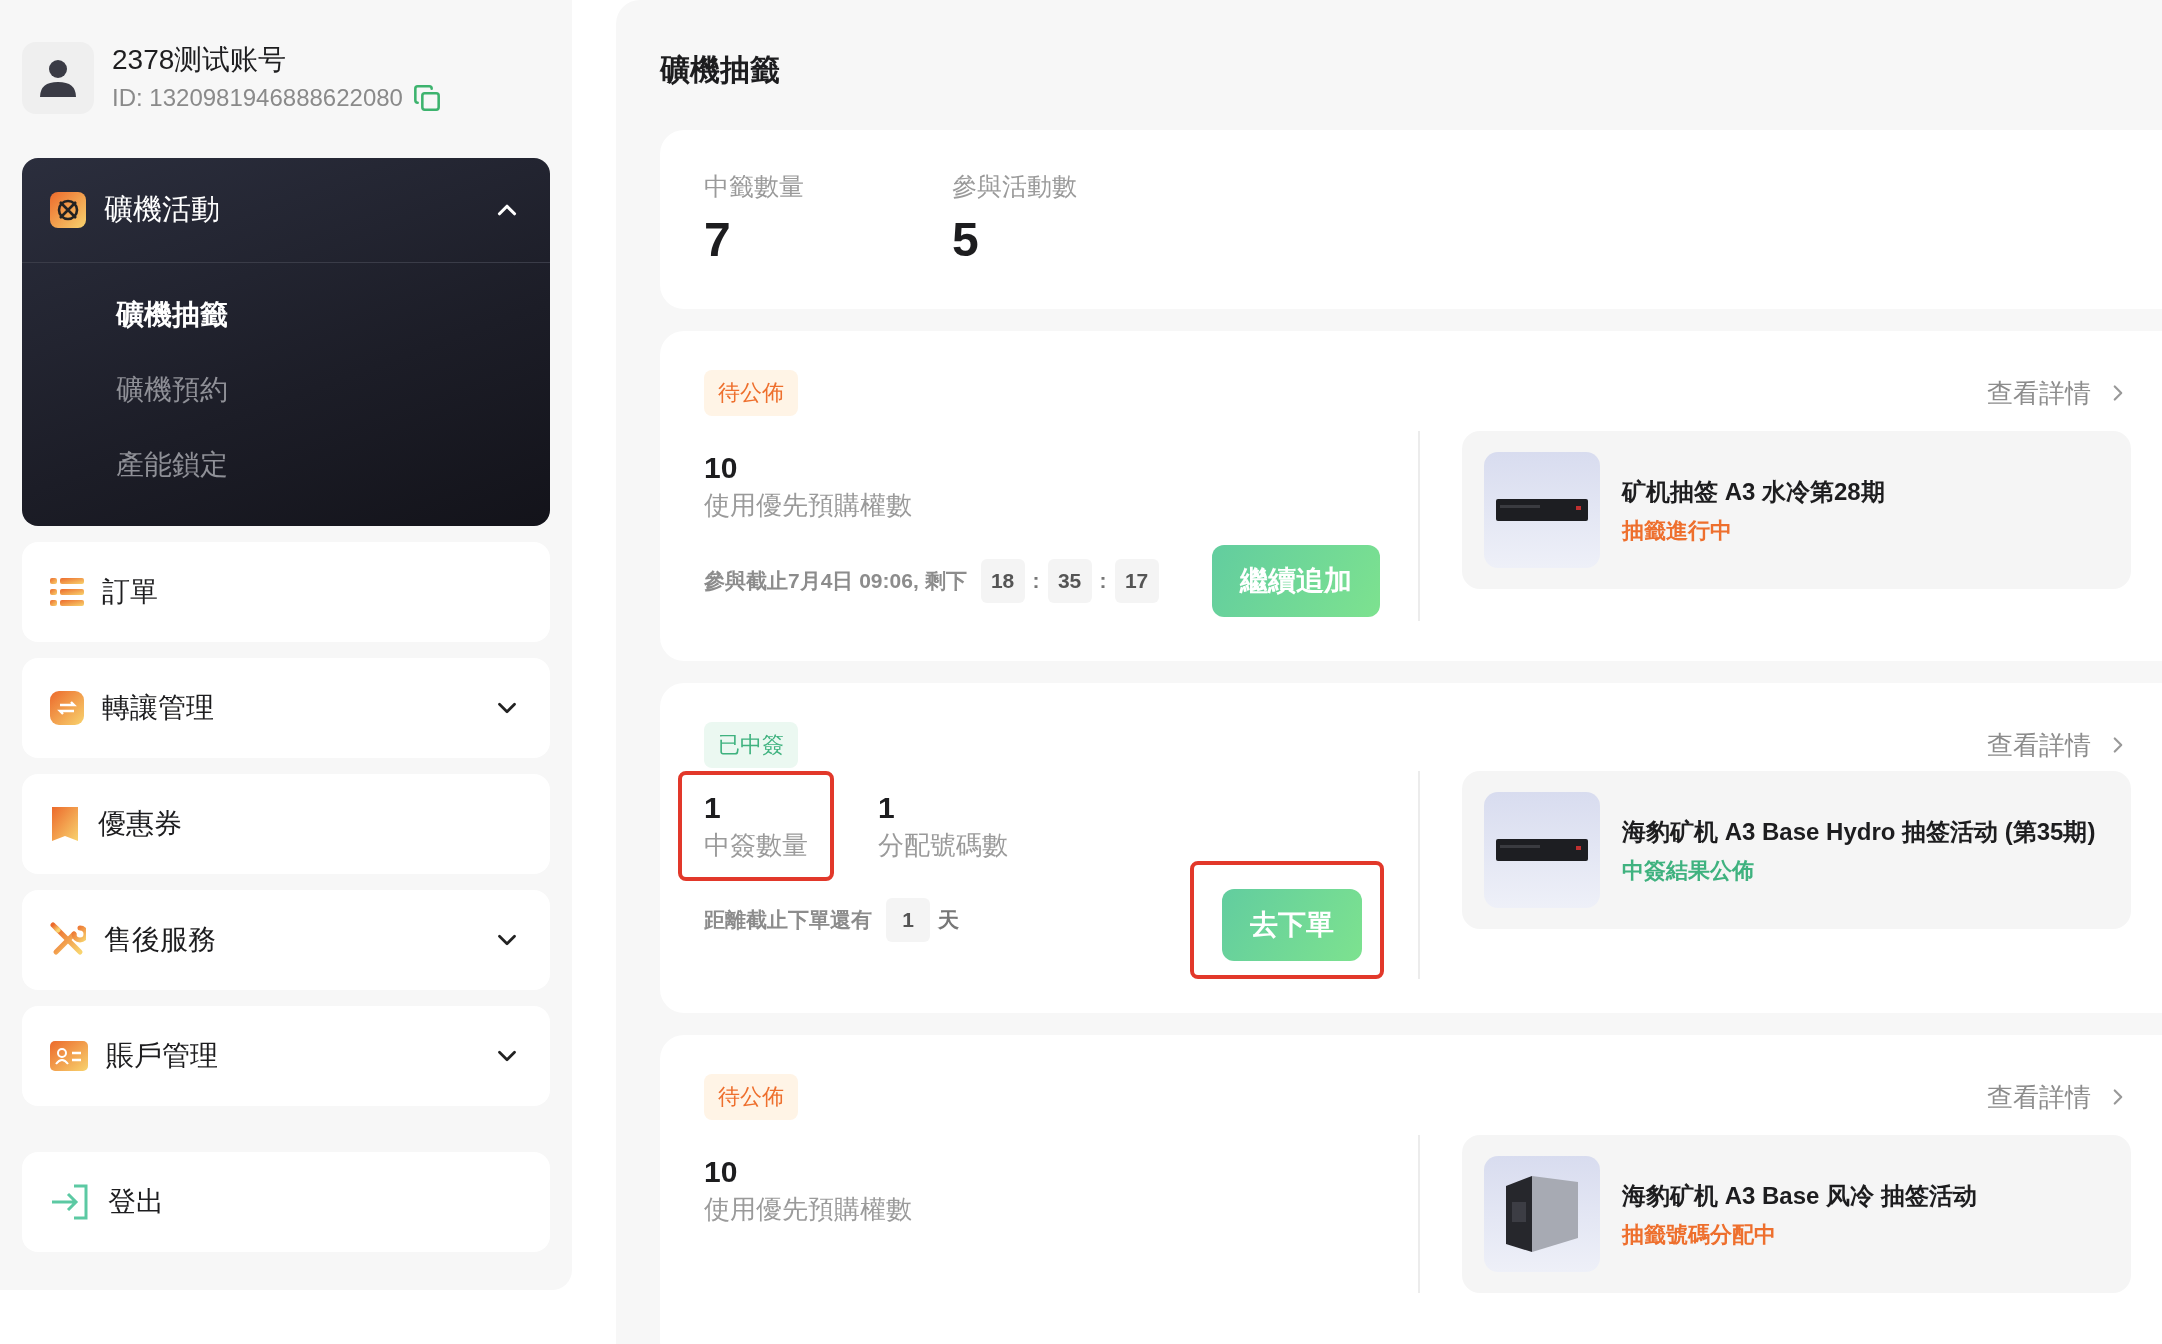 Image resolution: width=2162 pixels, height=1344 pixels. I want to click on user-name: 2378测试账号, so click(200, 60).